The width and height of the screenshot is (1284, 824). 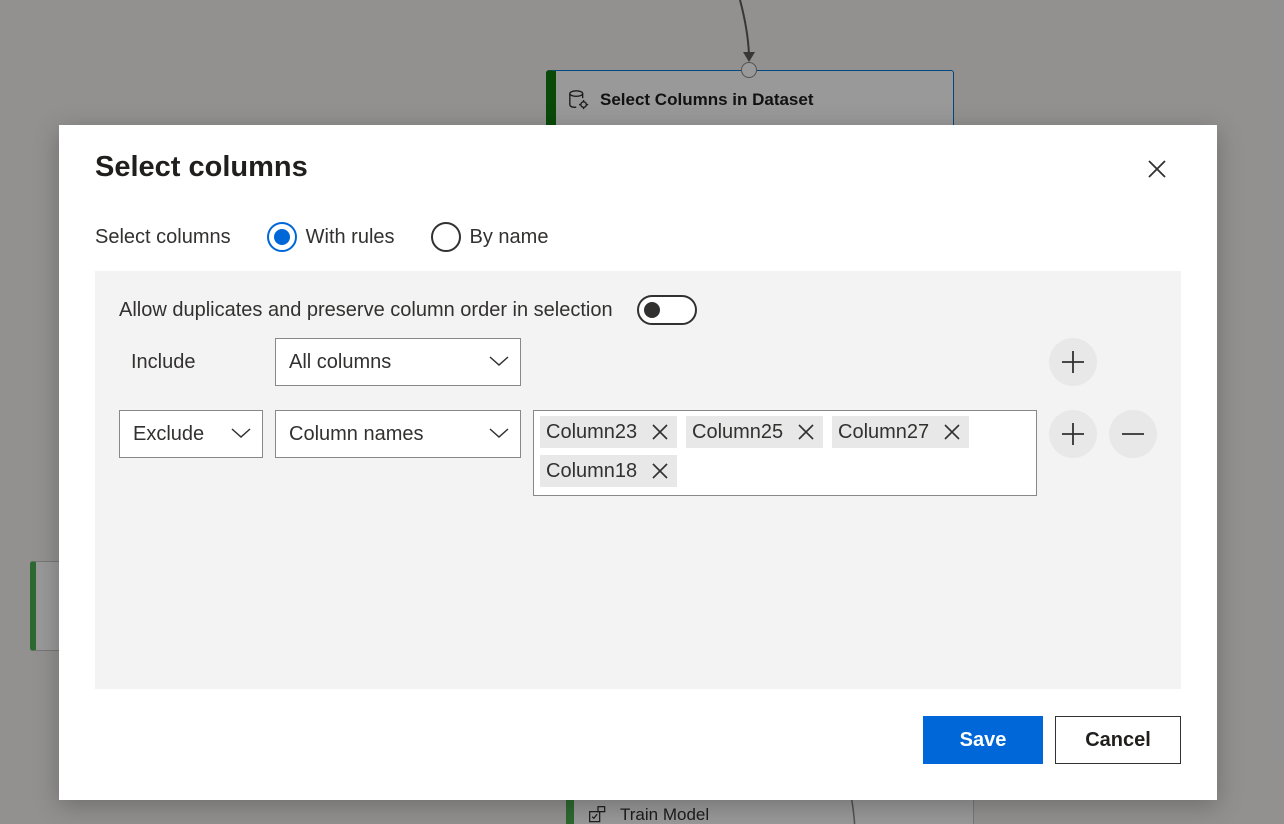 I want to click on include-label: Include, so click(x=163, y=362).